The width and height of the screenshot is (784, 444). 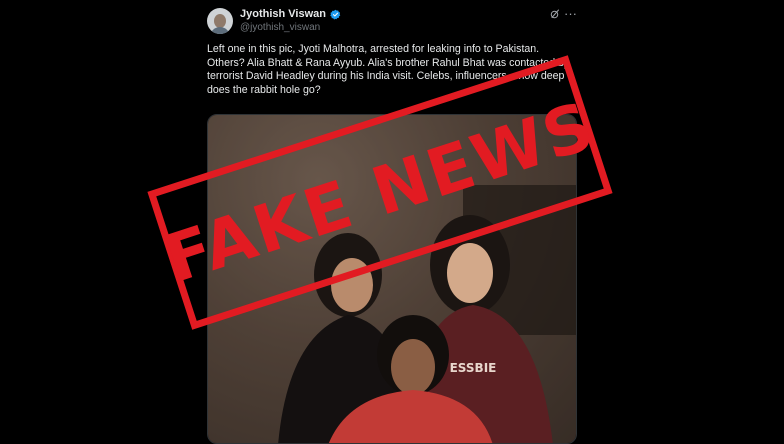 What do you see at coordinates (555, 14) in the screenshot?
I see `grok-icon` at bounding box center [555, 14].